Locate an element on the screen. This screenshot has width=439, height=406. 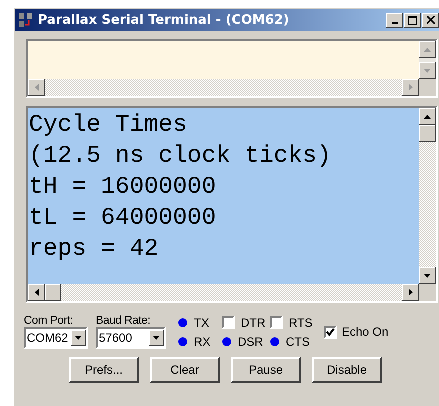
action-button: Pause is located at coordinates (266, 370).